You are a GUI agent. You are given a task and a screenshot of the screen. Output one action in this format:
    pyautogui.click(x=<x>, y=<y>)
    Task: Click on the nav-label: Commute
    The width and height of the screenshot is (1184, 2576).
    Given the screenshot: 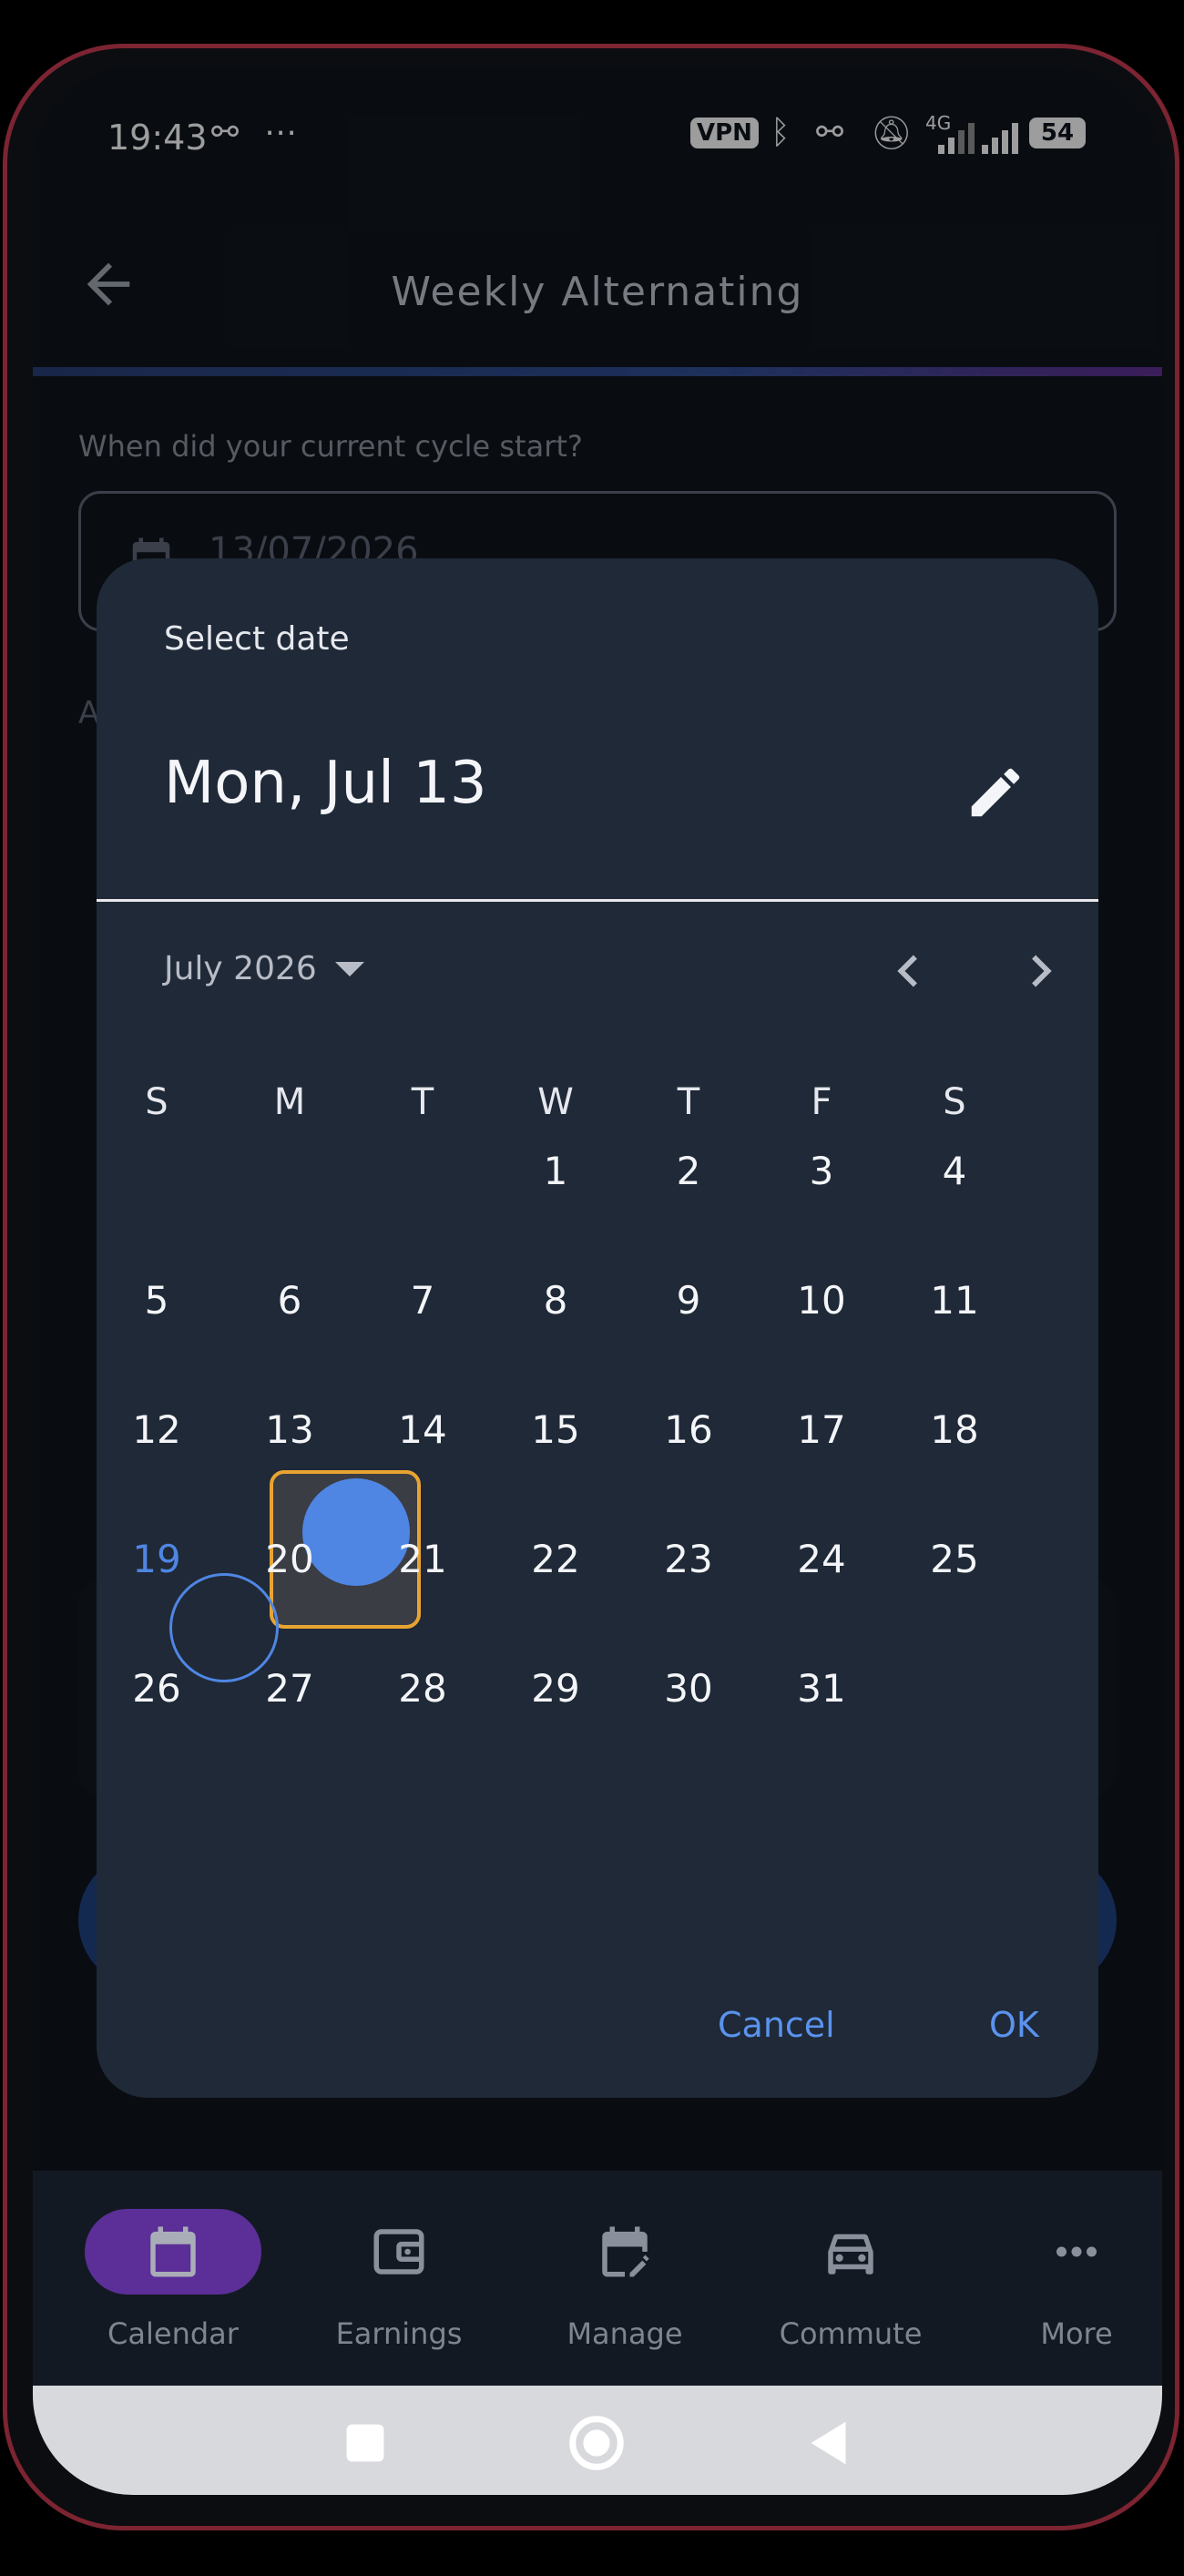 What is the action you would take?
    pyautogui.click(x=851, y=2333)
    